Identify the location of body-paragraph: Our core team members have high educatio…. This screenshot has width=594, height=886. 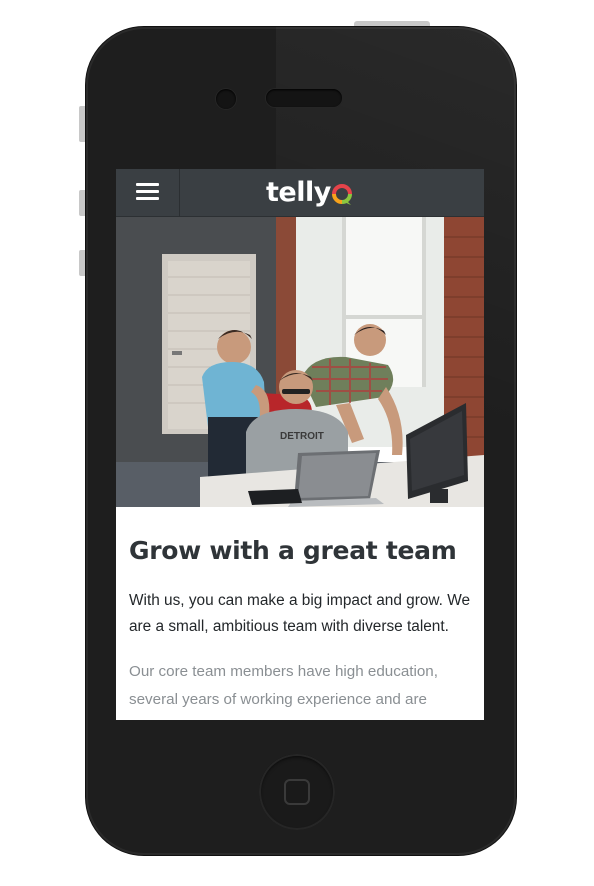
(301, 686).